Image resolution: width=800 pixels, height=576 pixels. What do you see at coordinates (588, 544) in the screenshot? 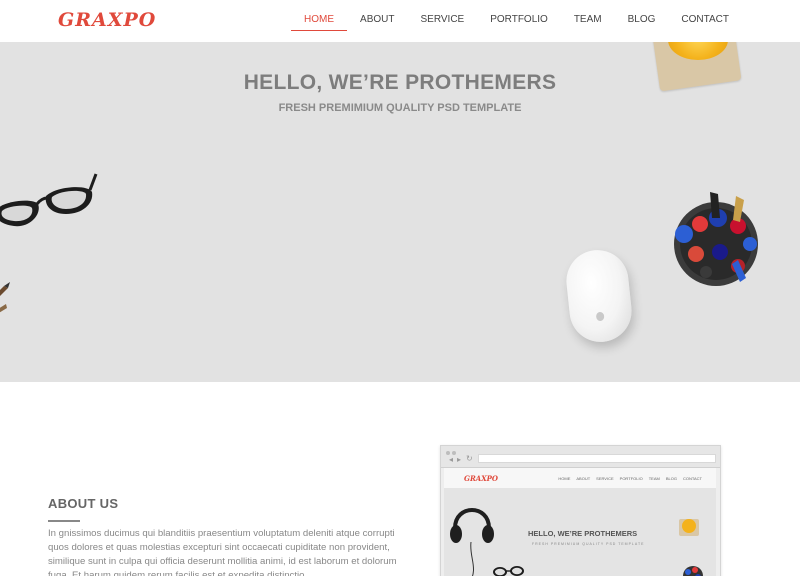
I see `mockup-hero-subtitle: FRESH PREMIMIUM QUALITY PSD TEMPLATE` at bounding box center [588, 544].